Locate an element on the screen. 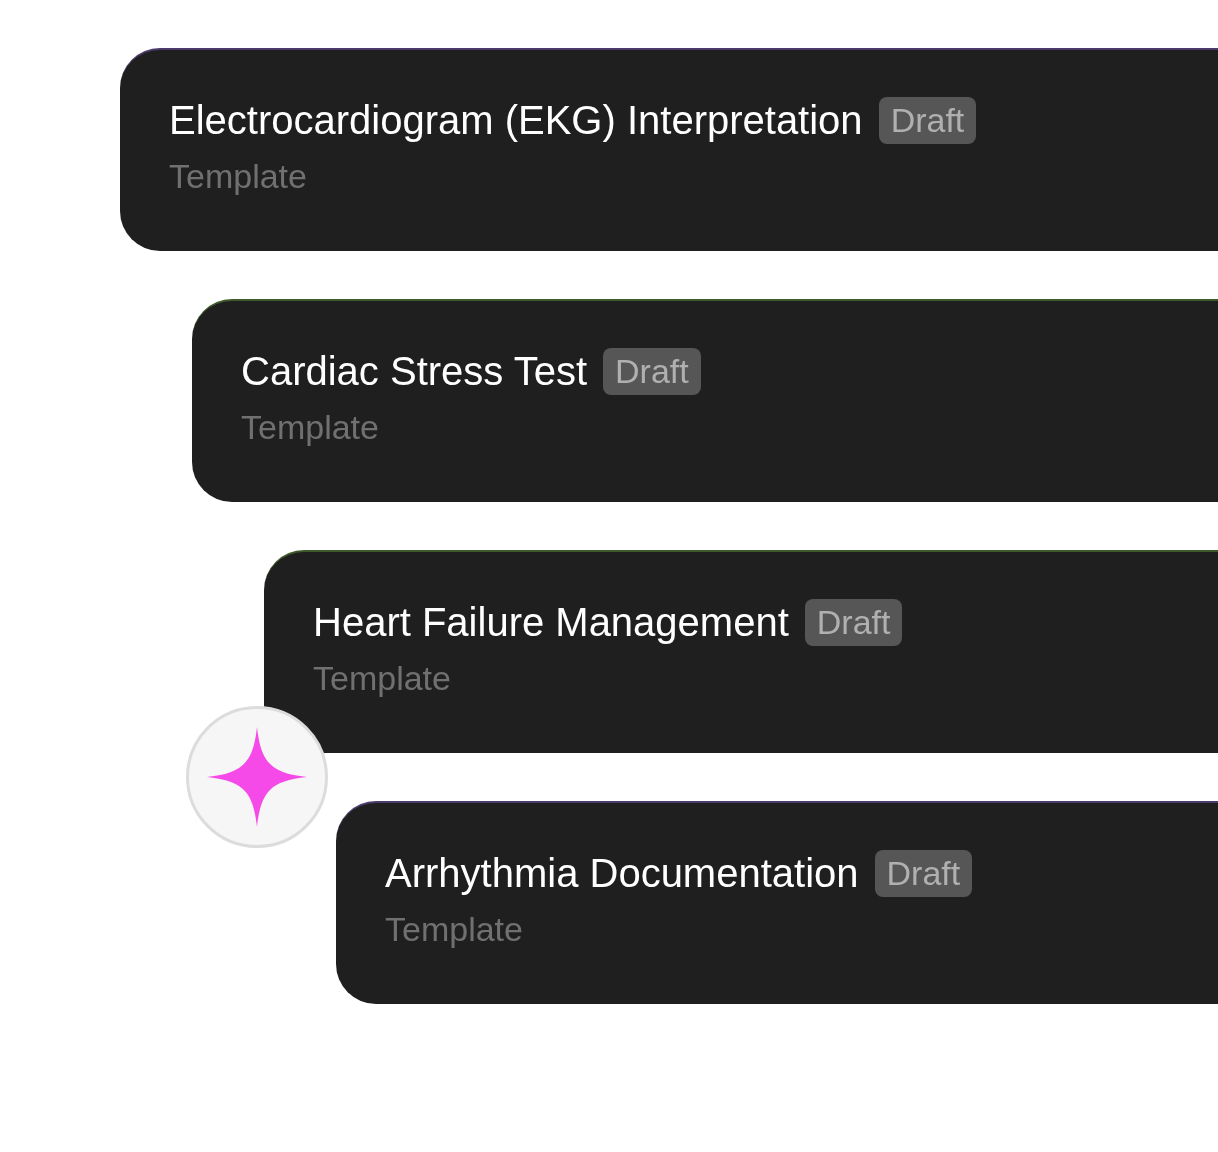  template-card: Heart Failure Management Draft Template is located at coordinates (741, 651).